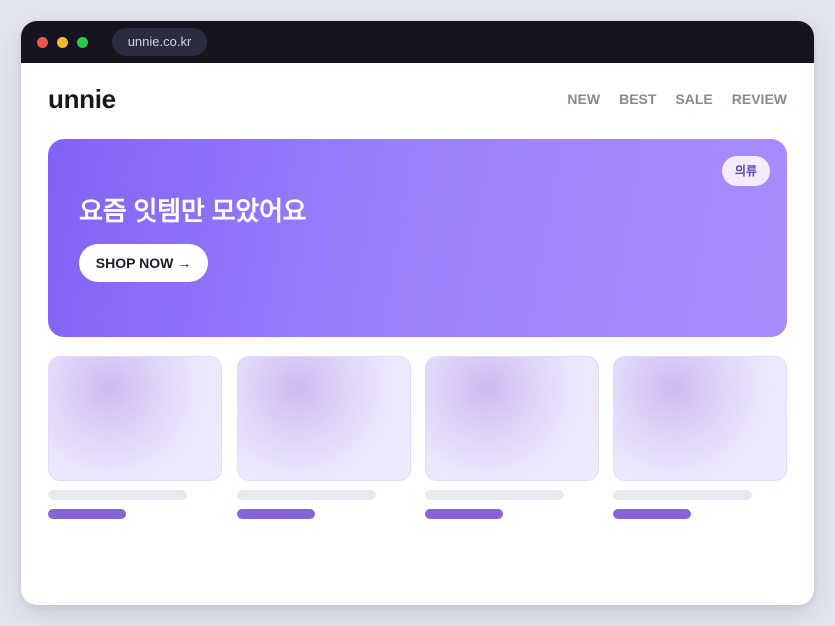  What do you see at coordinates (583, 99) in the screenshot?
I see `nav-new: NEW` at bounding box center [583, 99].